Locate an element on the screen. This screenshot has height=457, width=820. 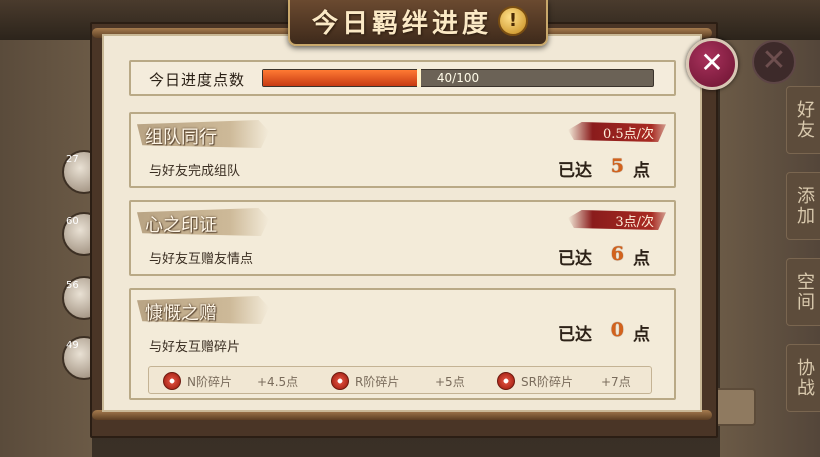
info-icon: ! is located at coordinates (513, 21).